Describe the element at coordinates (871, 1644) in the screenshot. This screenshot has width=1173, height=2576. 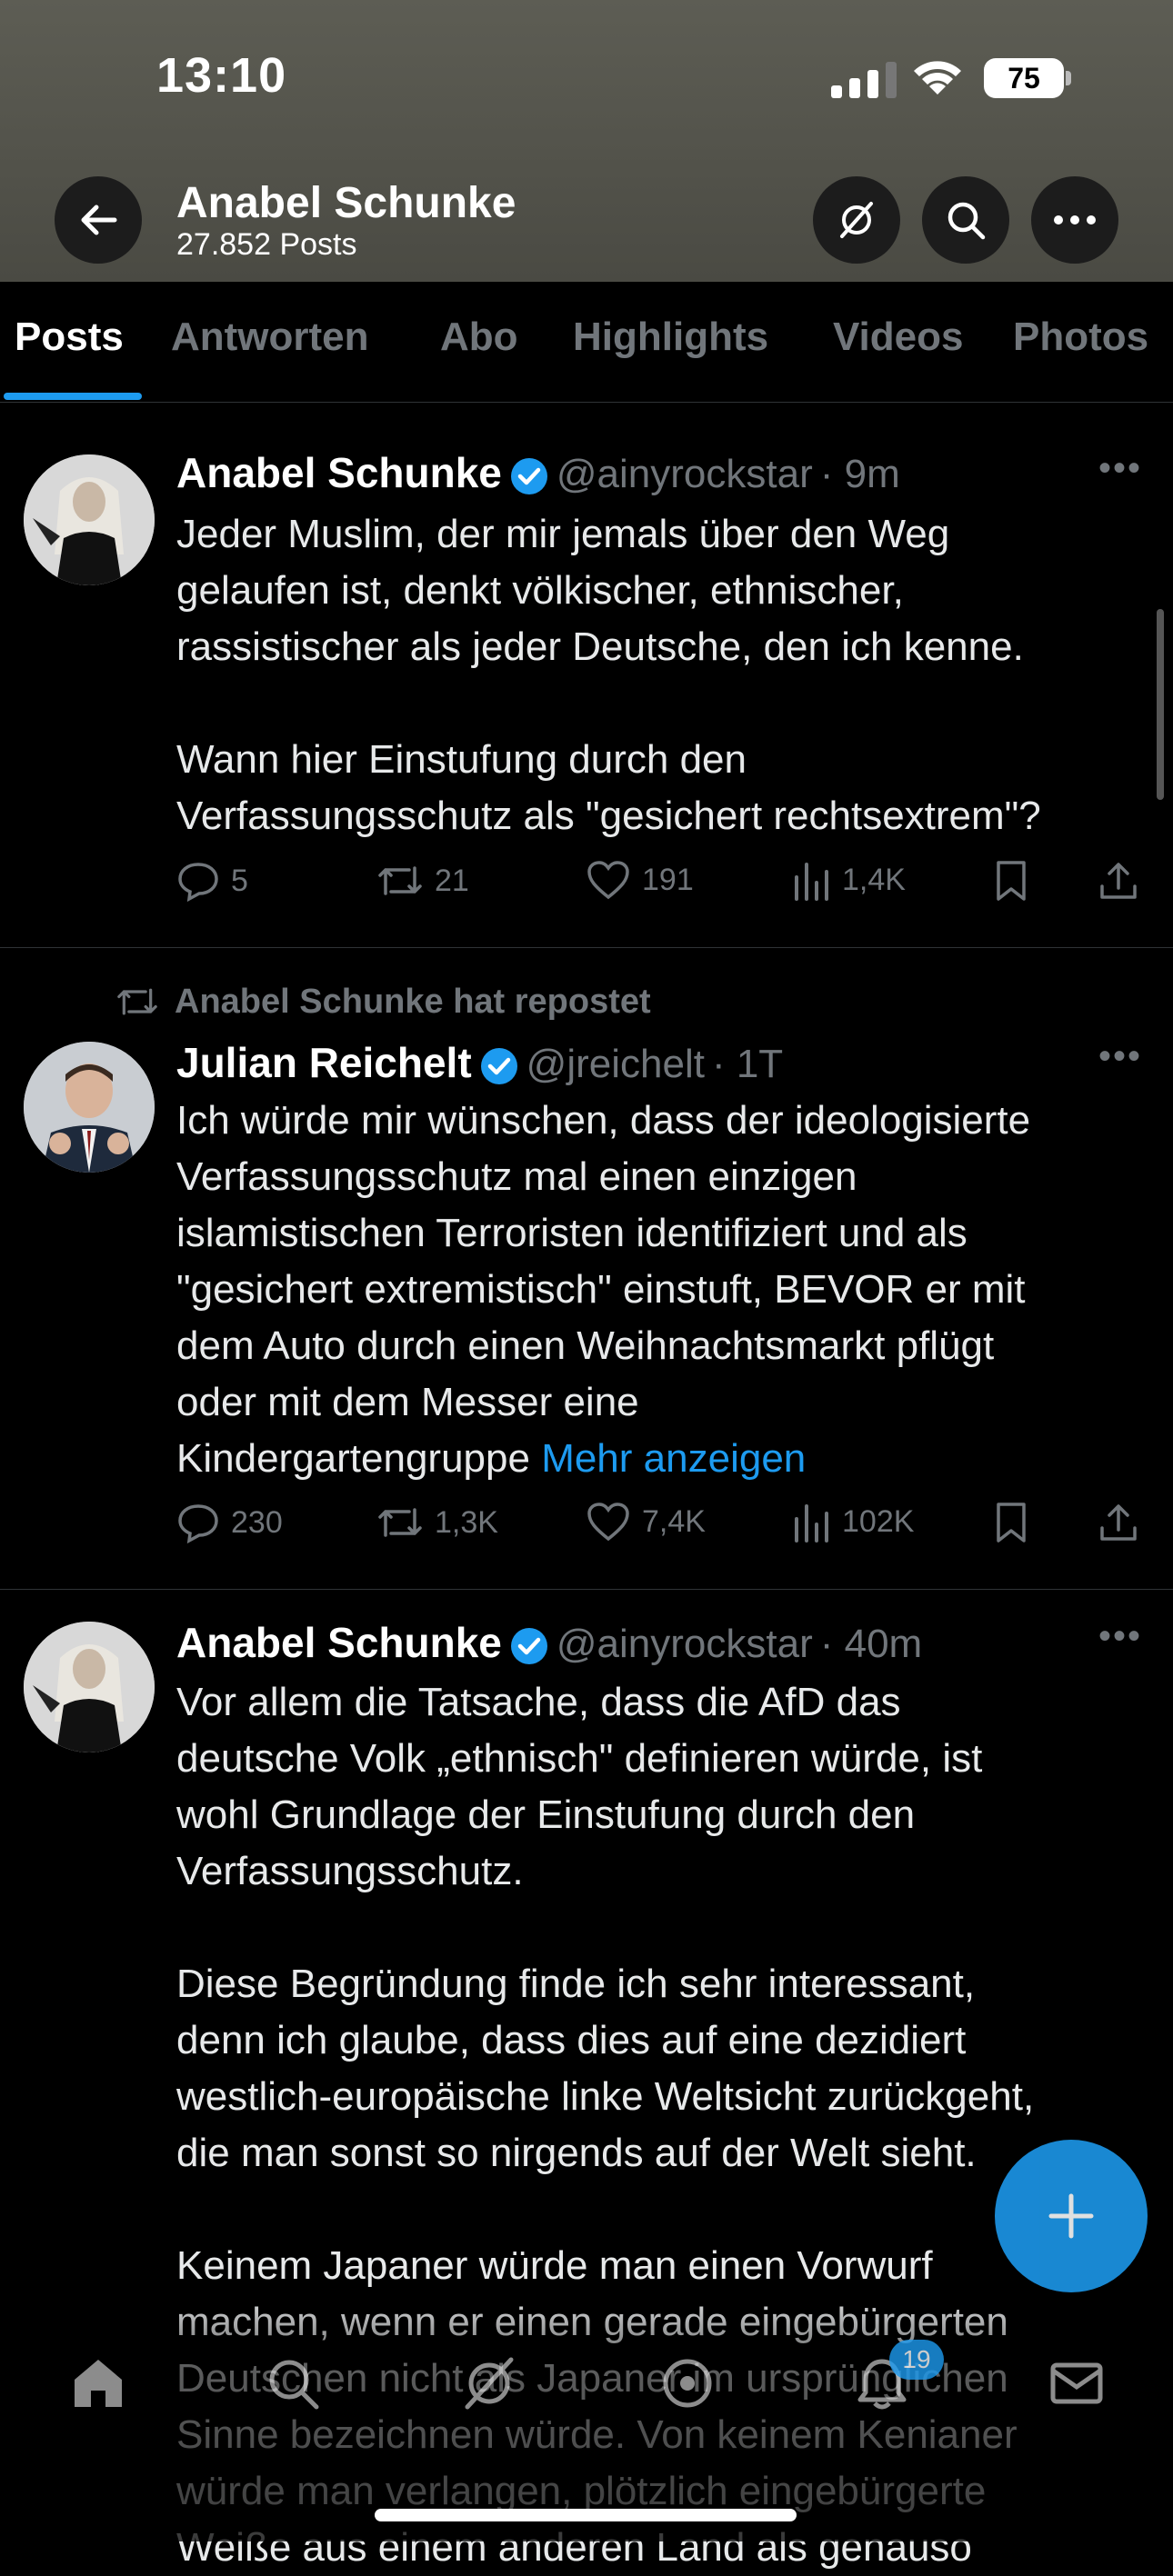
I see `post-time: · 40m` at that location.